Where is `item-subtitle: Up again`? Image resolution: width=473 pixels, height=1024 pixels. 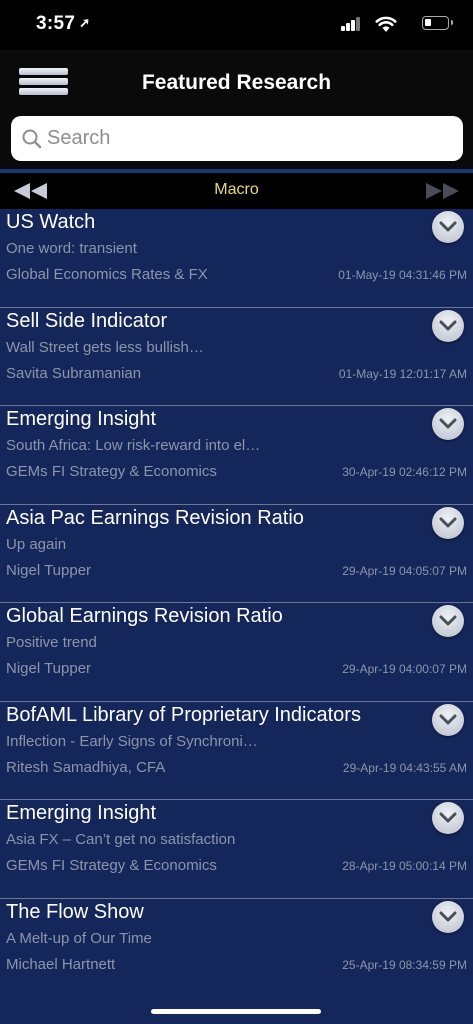 item-subtitle: Up again is located at coordinates (36, 544).